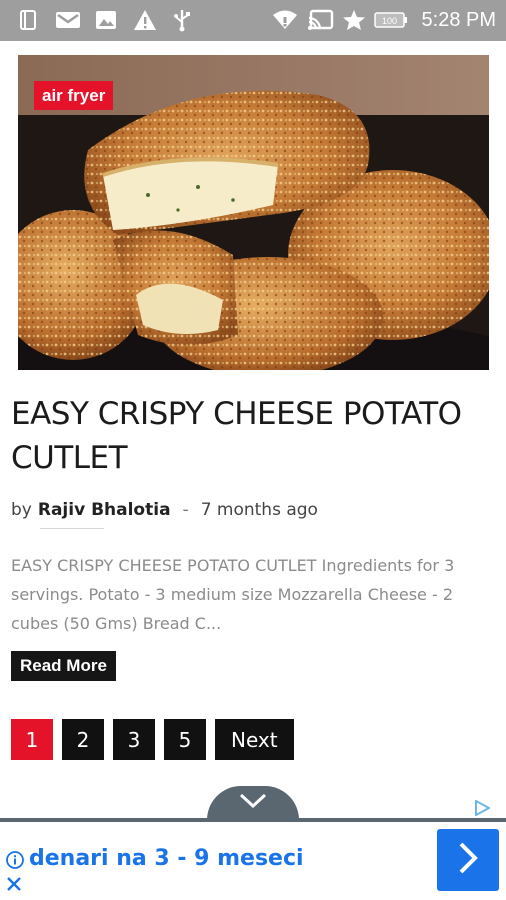  What do you see at coordinates (15, 862) in the screenshot?
I see `info-icon` at bounding box center [15, 862].